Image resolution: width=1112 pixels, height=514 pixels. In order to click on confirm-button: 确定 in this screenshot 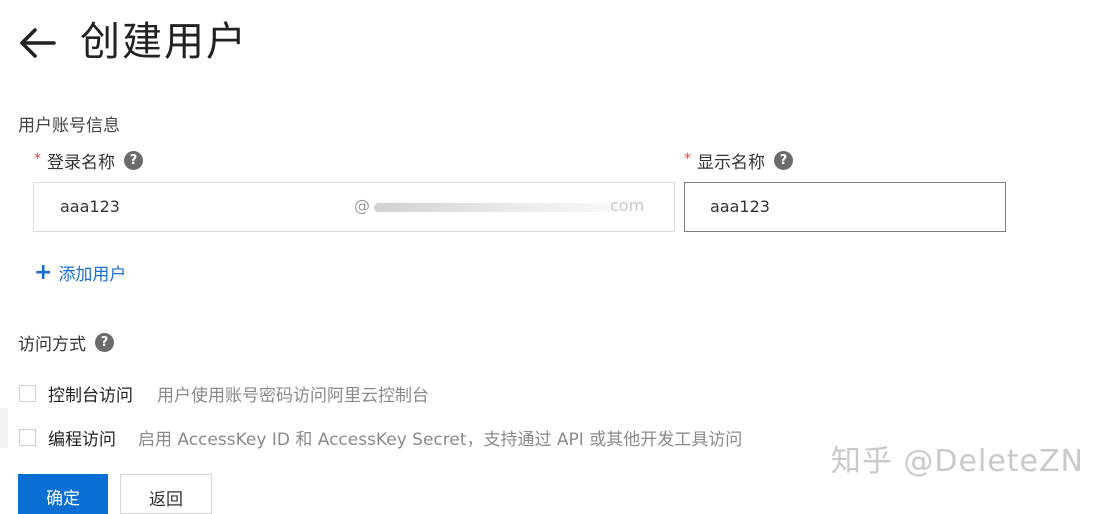, I will do `click(63, 494)`.